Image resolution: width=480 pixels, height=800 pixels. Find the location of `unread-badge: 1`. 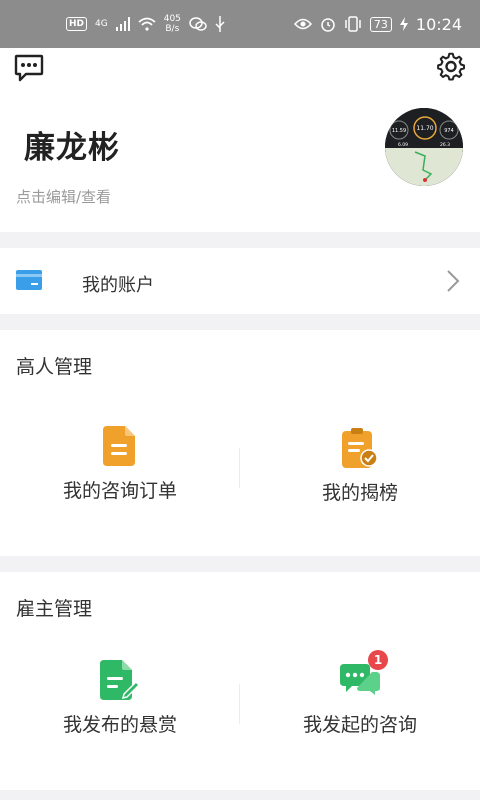

unread-badge: 1 is located at coordinates (378, 660).